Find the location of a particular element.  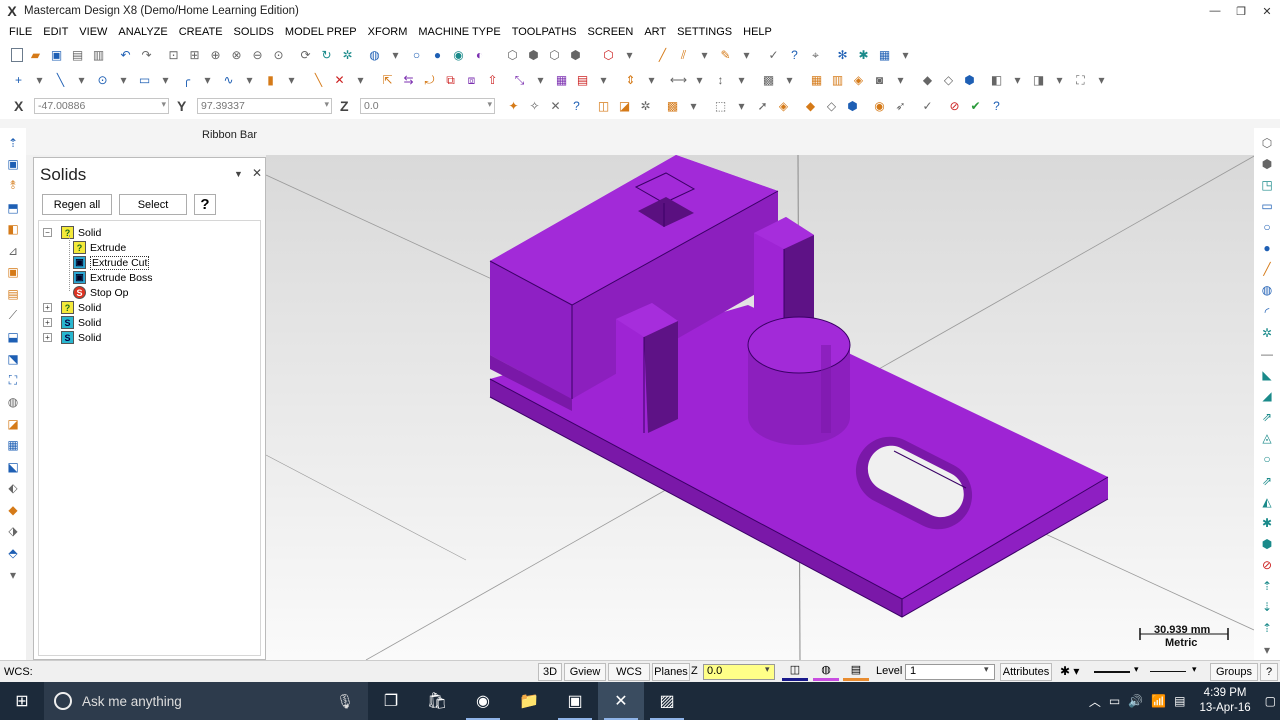

scale-icon: ⧉ is located at coordinates (451, 80).